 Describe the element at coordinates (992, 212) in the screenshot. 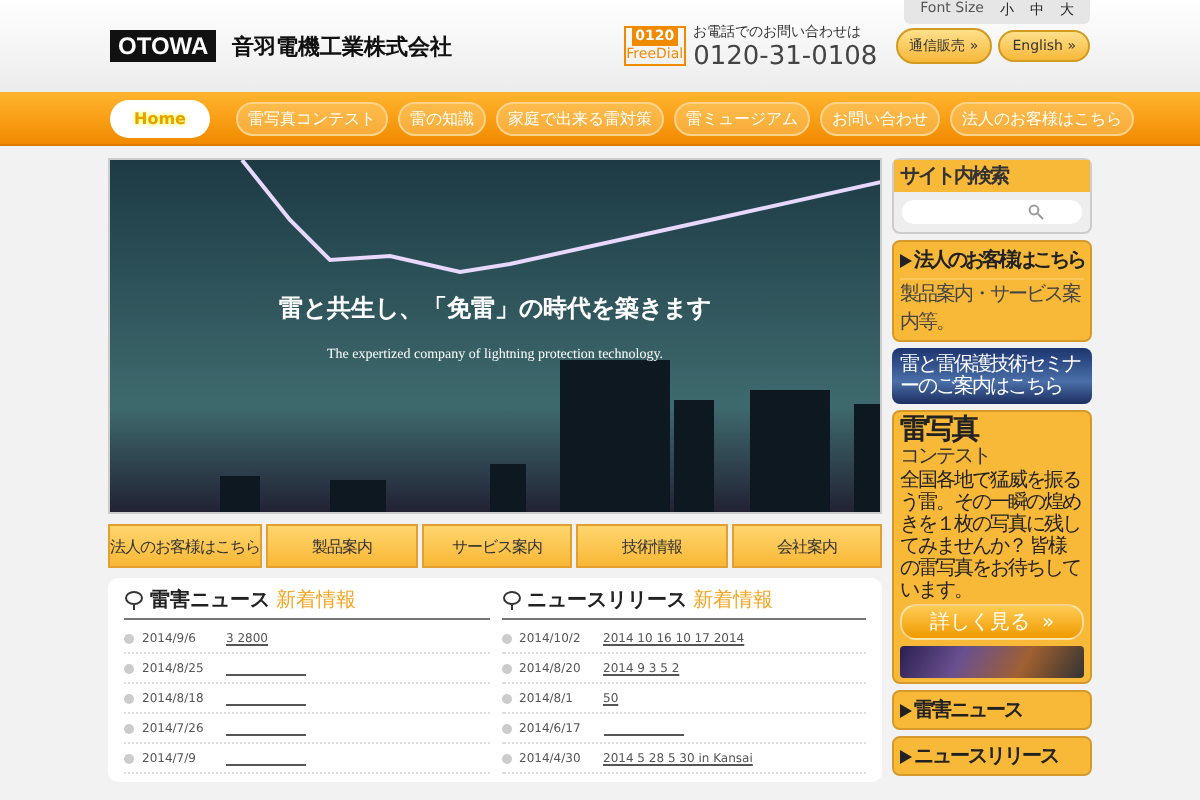

I see `search-field` at that location.